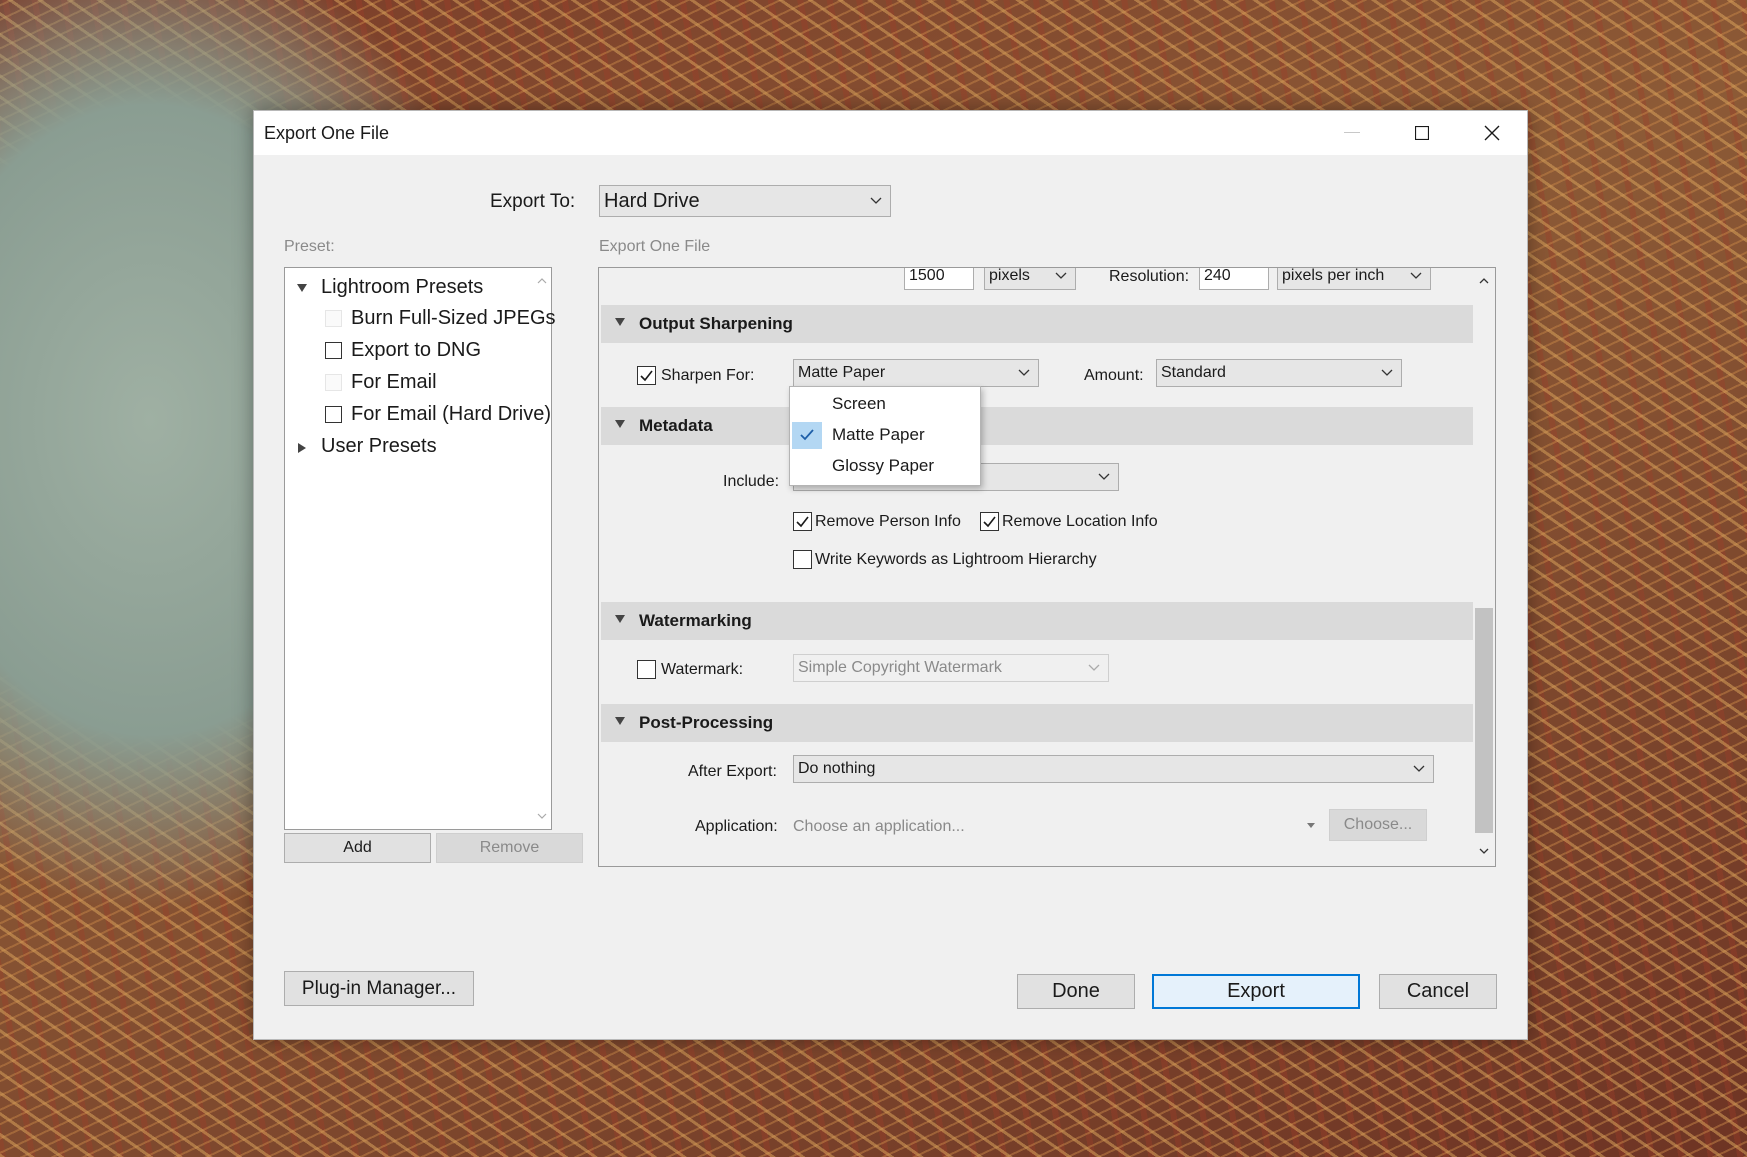  Describe the element at coordinates (1438, 991) in the screenshot. I see `cancel-button: Cancel` at that location.